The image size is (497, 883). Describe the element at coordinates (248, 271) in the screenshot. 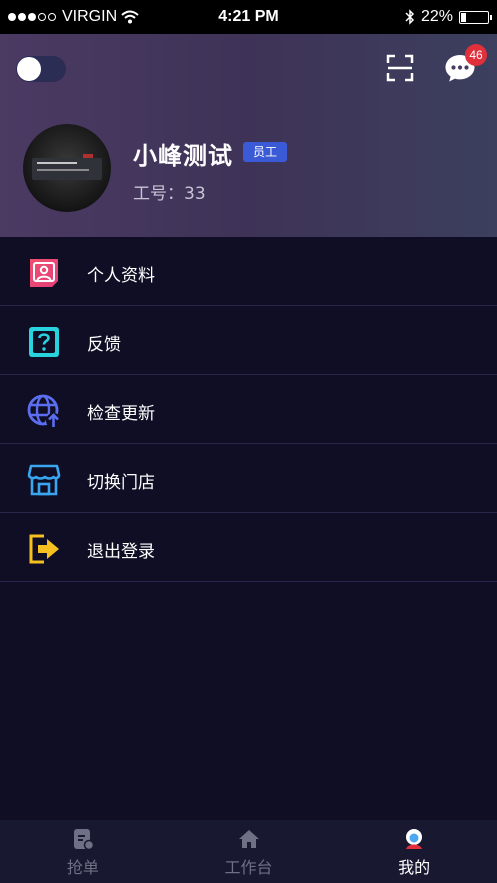

I see `menu-item-profile: 个人资料` at that location.